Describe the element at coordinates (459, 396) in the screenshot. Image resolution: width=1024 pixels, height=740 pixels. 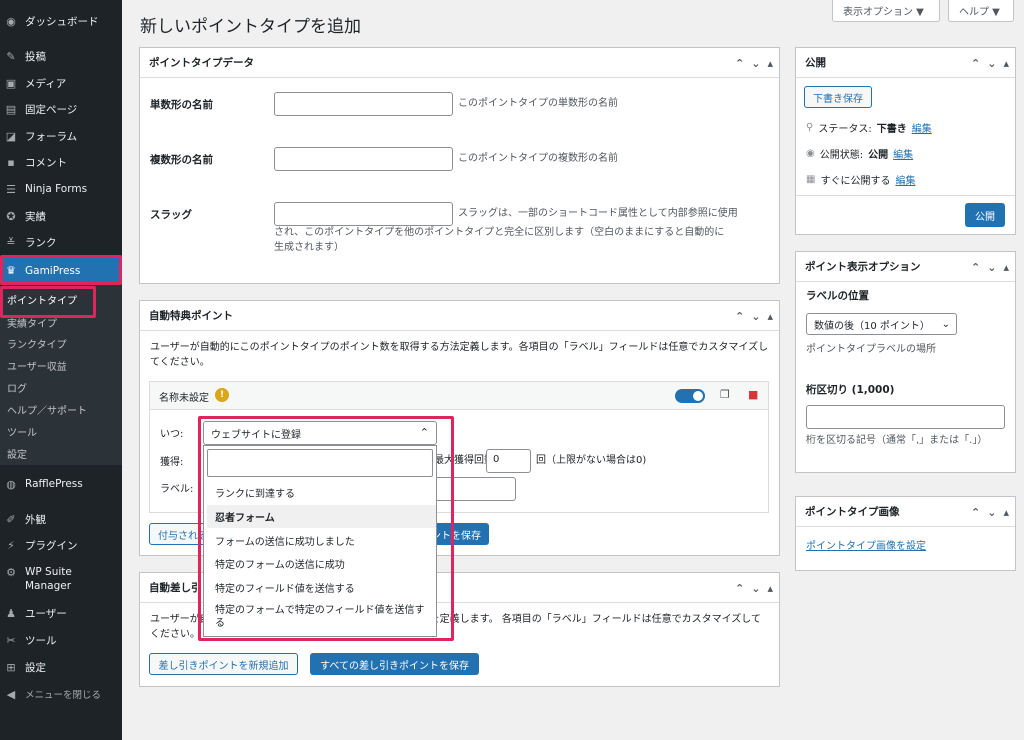
I see `award-item-header: 名称未設定 ! ❐ ■` at that location.